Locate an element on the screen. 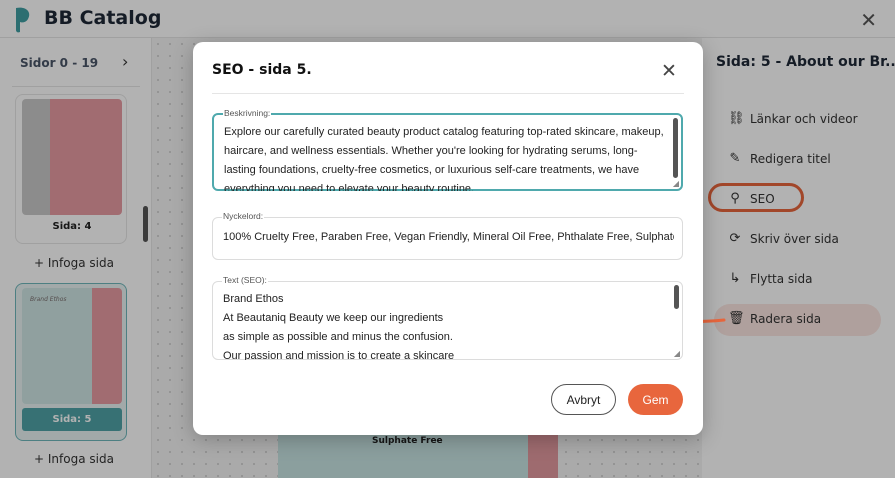 The image size is (895, 478). dialog-title: SEO - sida 5. is located at coordinates (262, 70).